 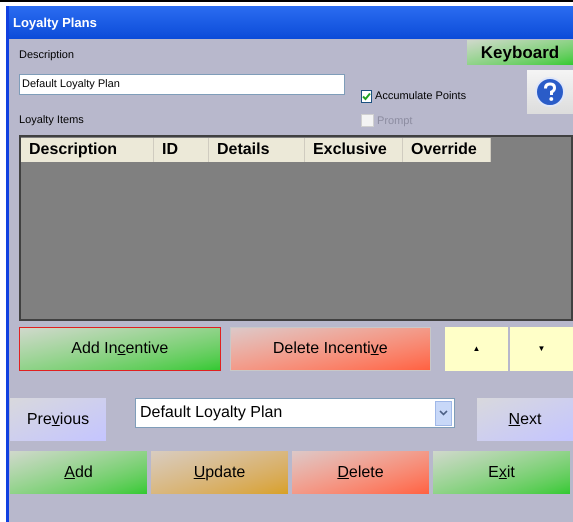 What do you see at coordinates (78, 472) in the screenshot?
I see `add-button: Add` at bounding box center [78, 472].